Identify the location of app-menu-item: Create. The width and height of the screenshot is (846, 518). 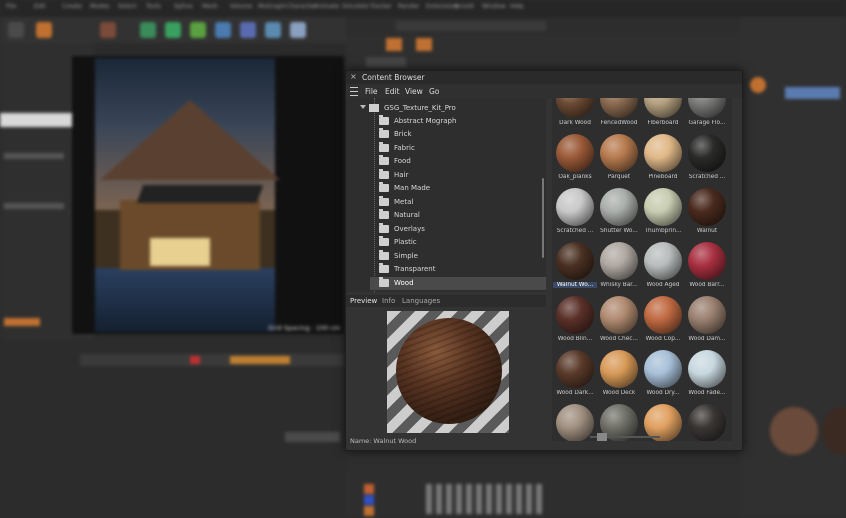
(76, 6).